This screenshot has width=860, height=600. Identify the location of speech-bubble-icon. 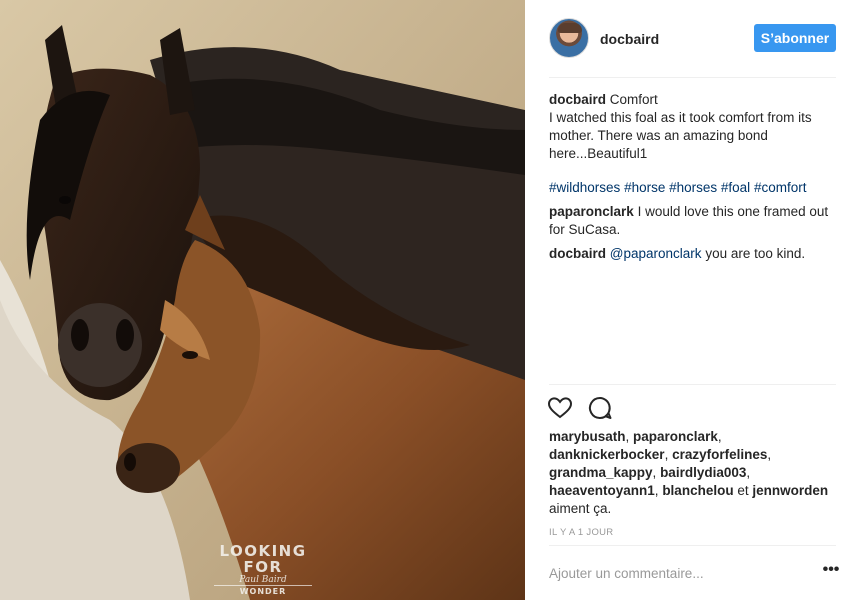
(600, 407).